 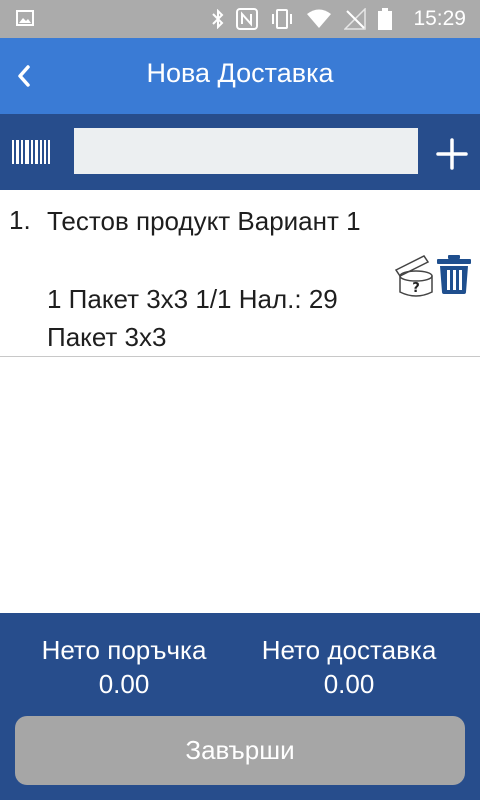 I want to click on trash-icon, so click(x=454, y=274).